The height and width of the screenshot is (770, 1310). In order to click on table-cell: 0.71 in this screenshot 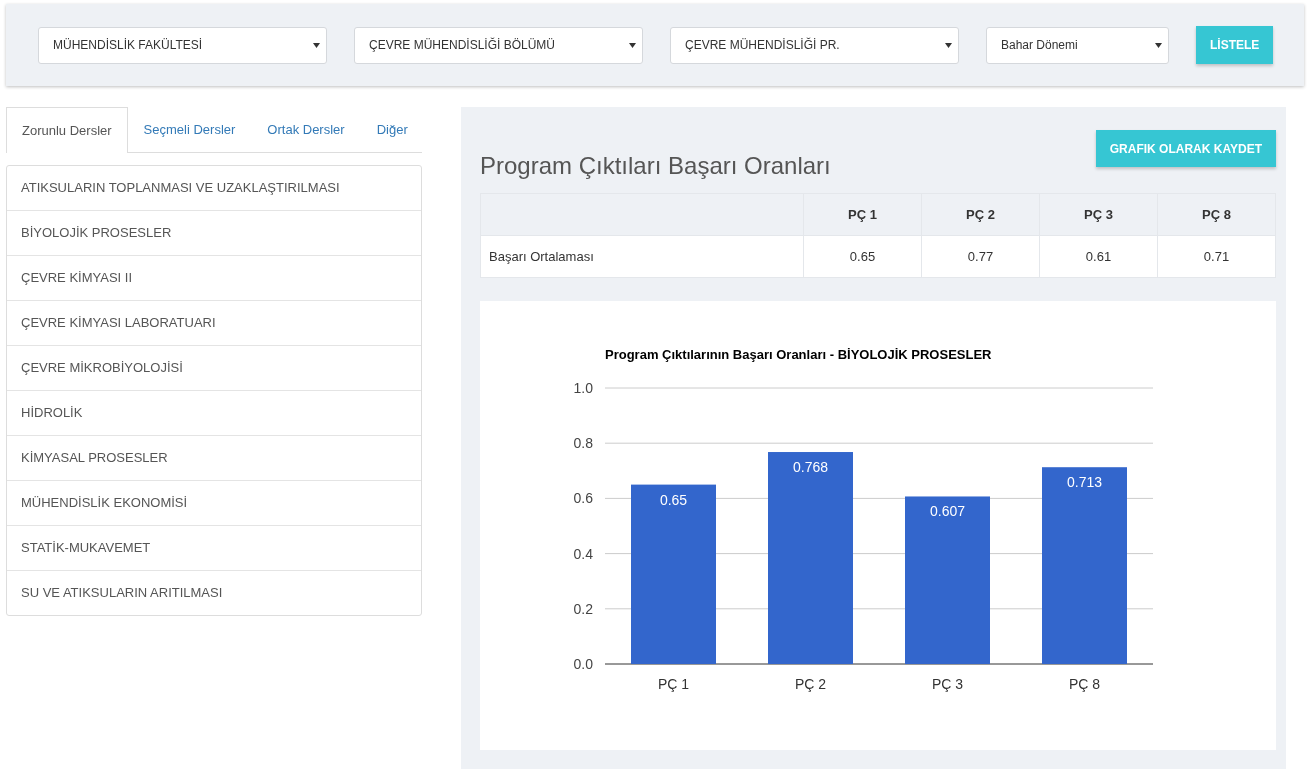, I will do `click(1216, 256)`.